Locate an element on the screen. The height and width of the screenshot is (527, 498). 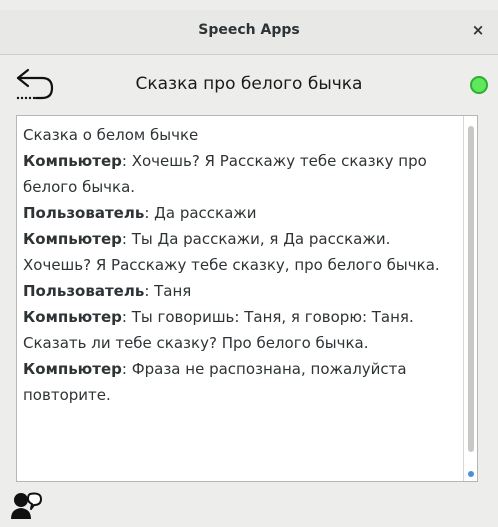
speaking-person-icon is located at coordinates (26, 505).